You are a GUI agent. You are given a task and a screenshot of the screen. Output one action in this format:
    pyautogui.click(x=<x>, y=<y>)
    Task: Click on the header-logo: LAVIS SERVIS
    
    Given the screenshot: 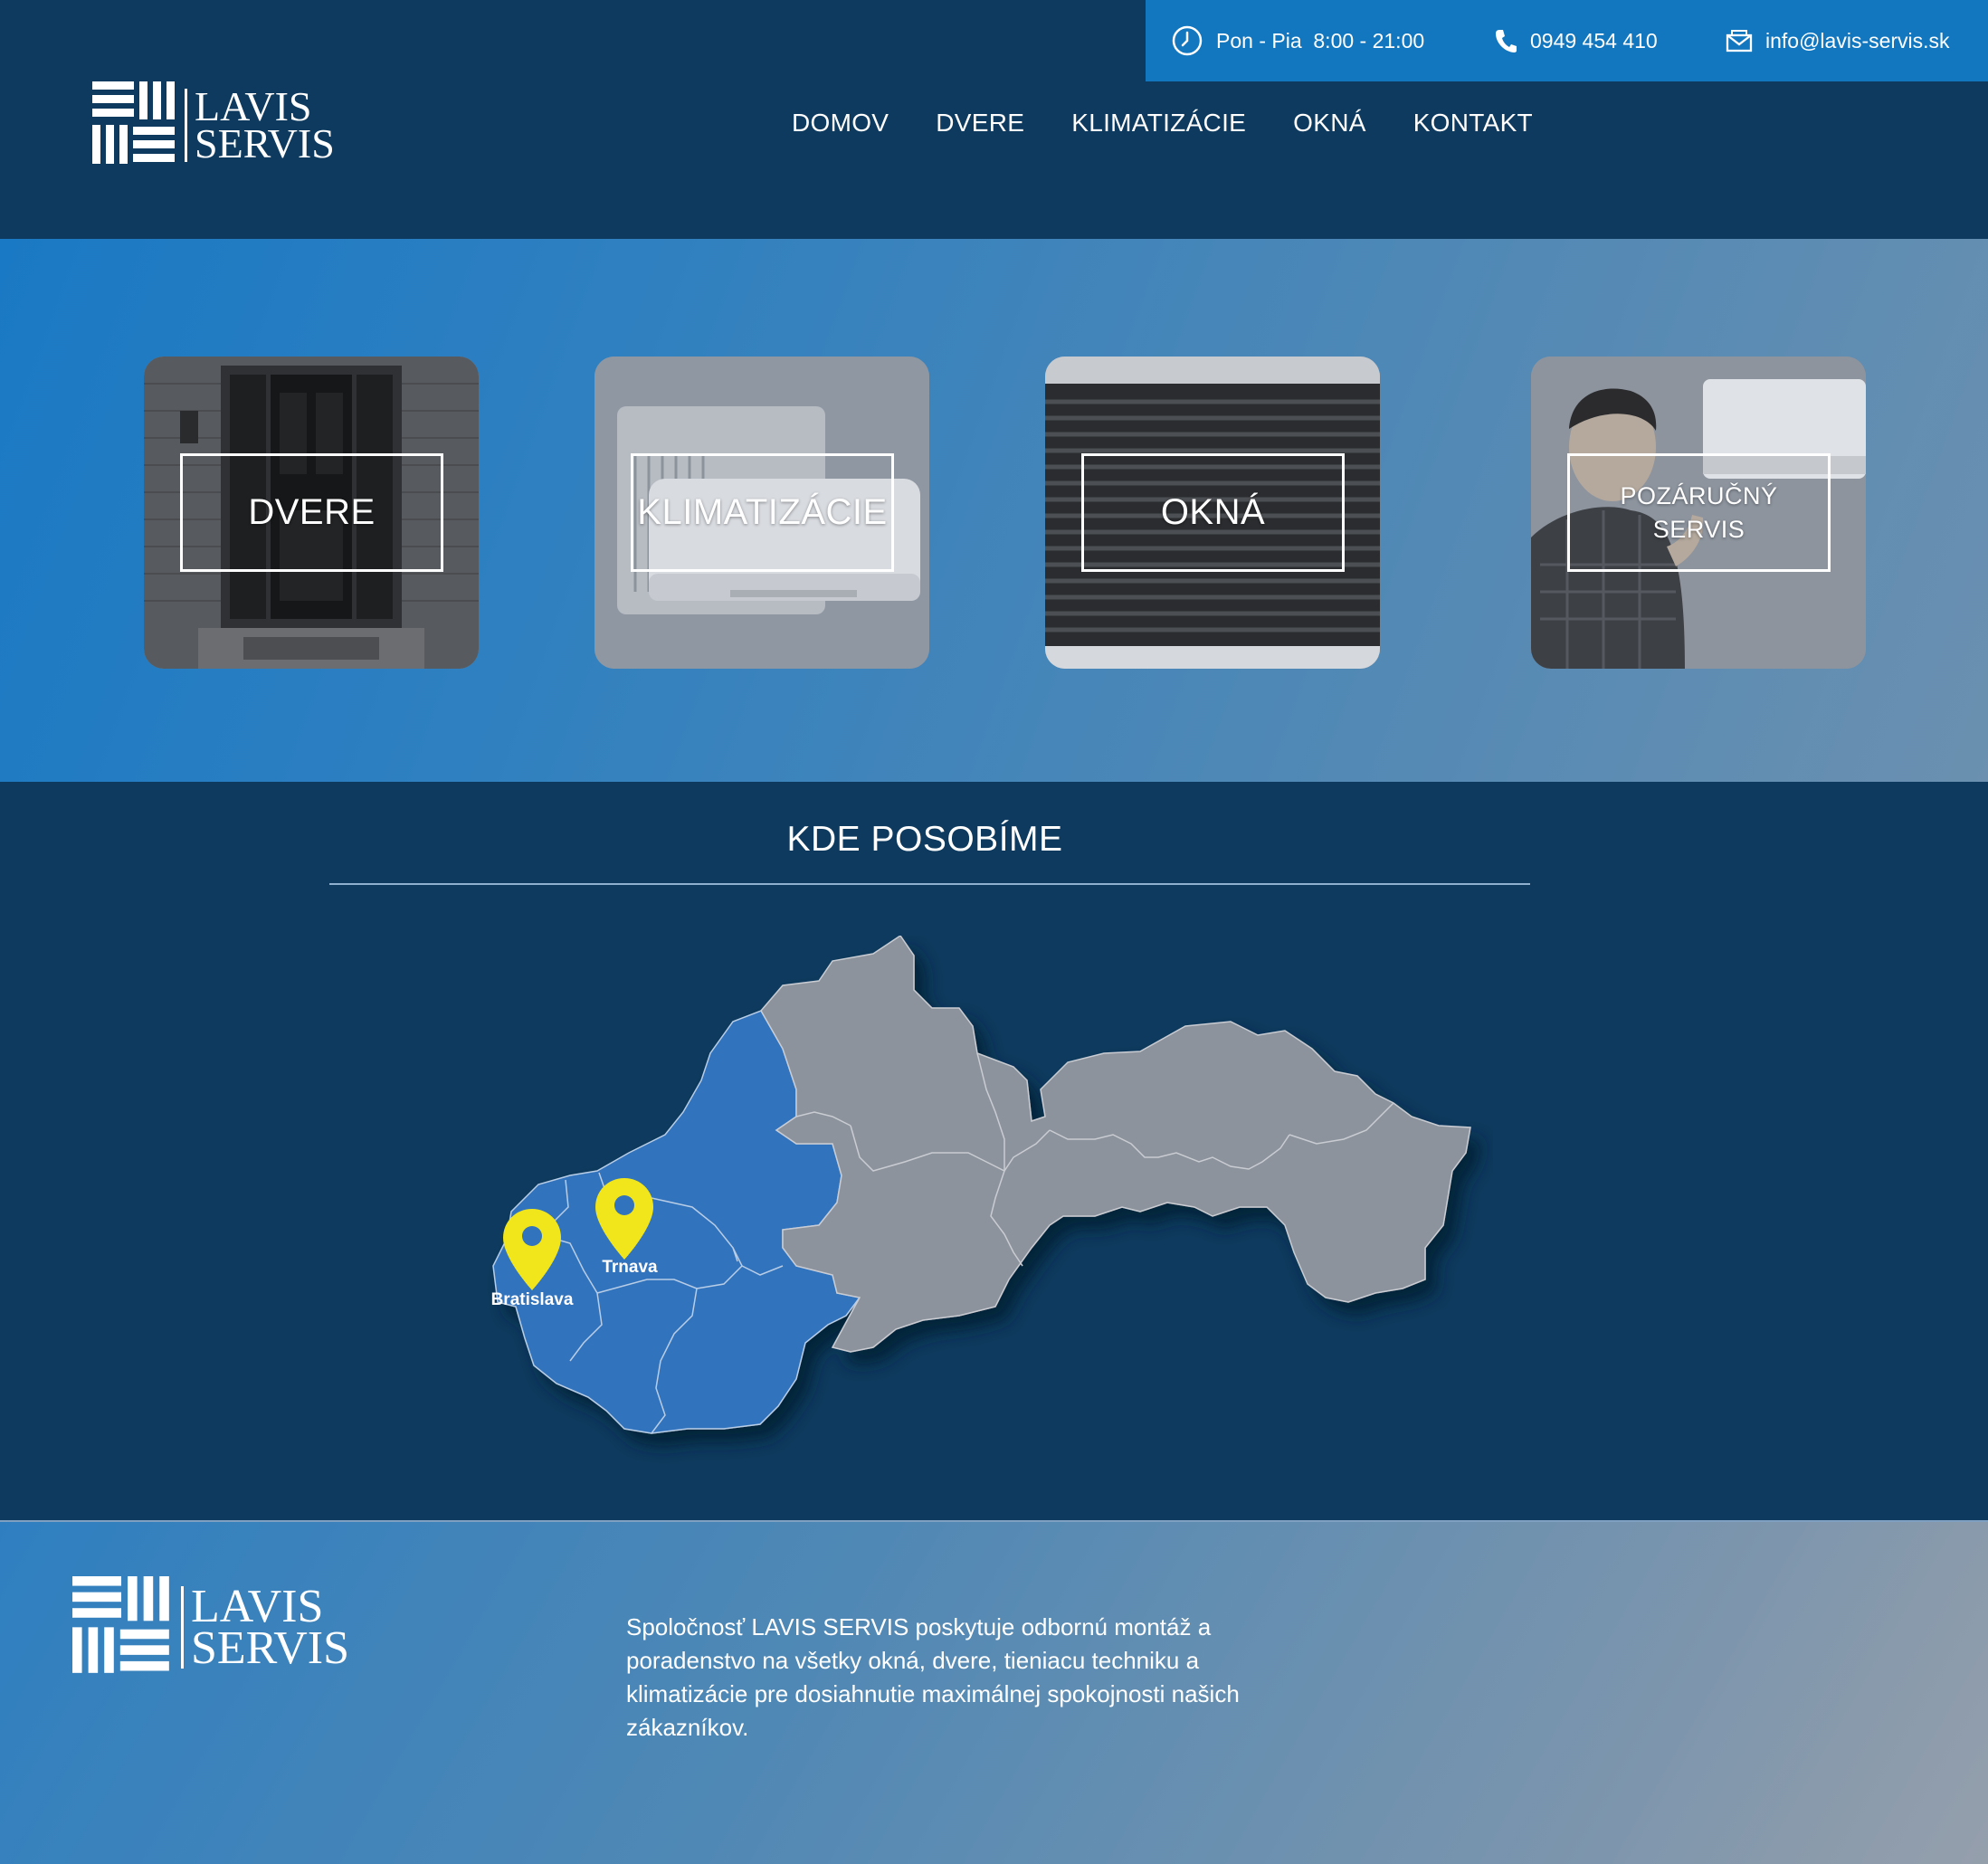 What is the action you would take?
    pyautogui.click(x=213, y=125)
    